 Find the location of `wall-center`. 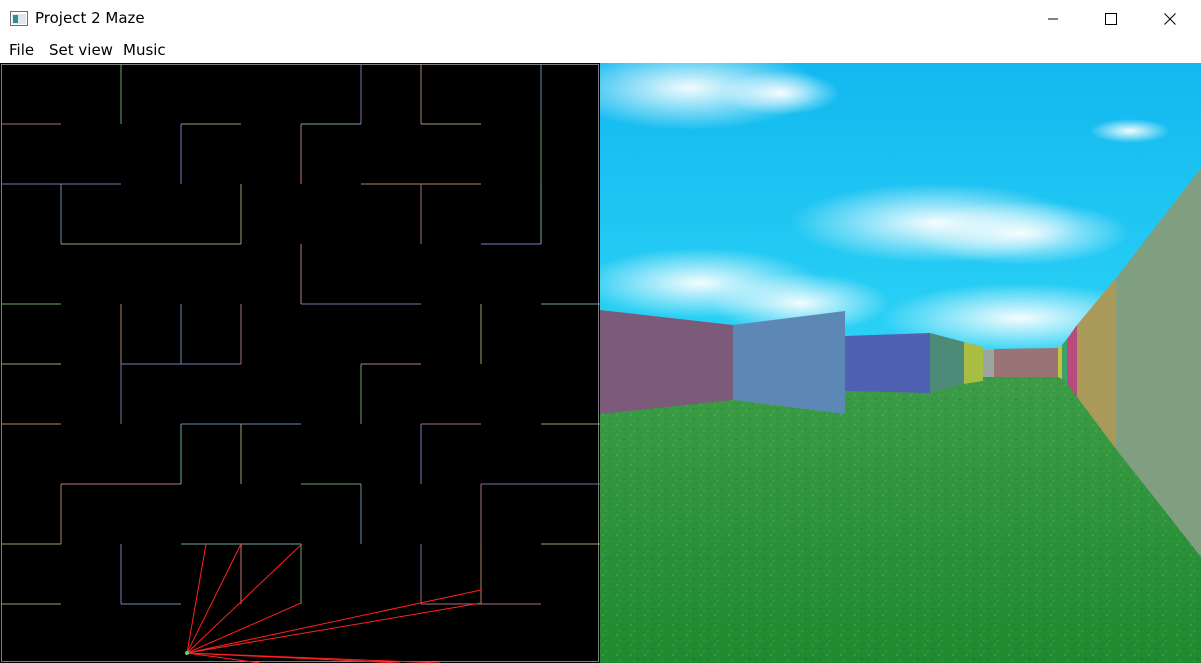

wall-center is located at coordinates (887, 363).